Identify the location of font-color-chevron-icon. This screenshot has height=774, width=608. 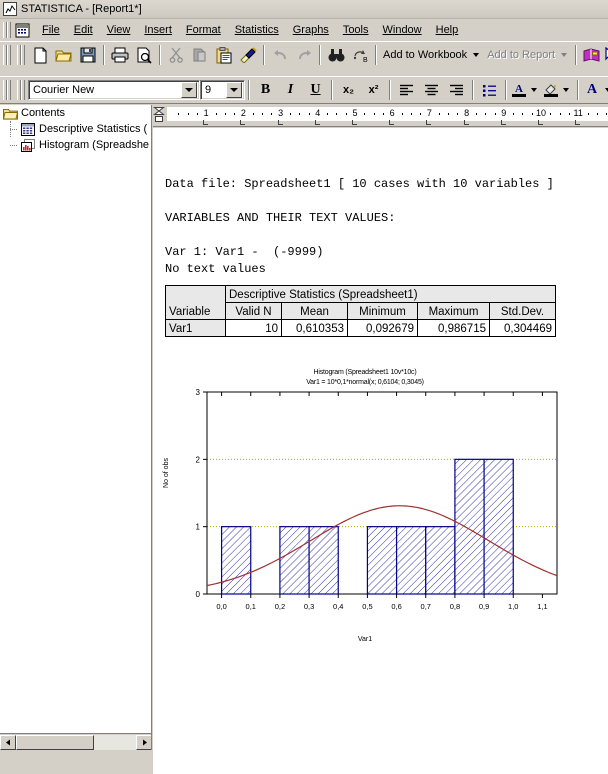
(534, 90).